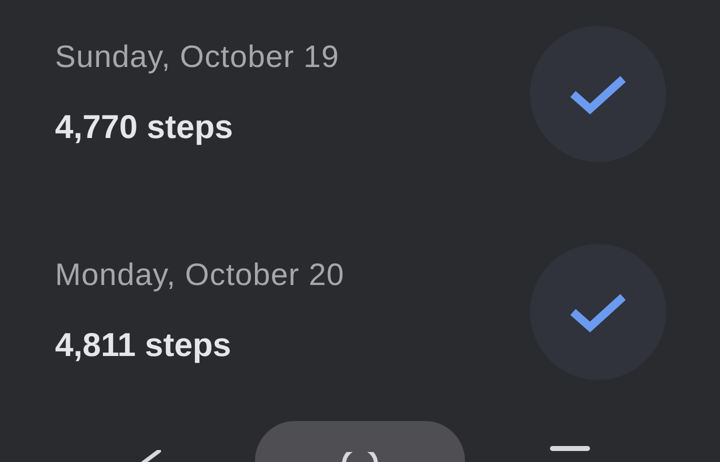  Describe the element at coordinates (360, 457) in the screenshot. I see `home-icon` at that location.